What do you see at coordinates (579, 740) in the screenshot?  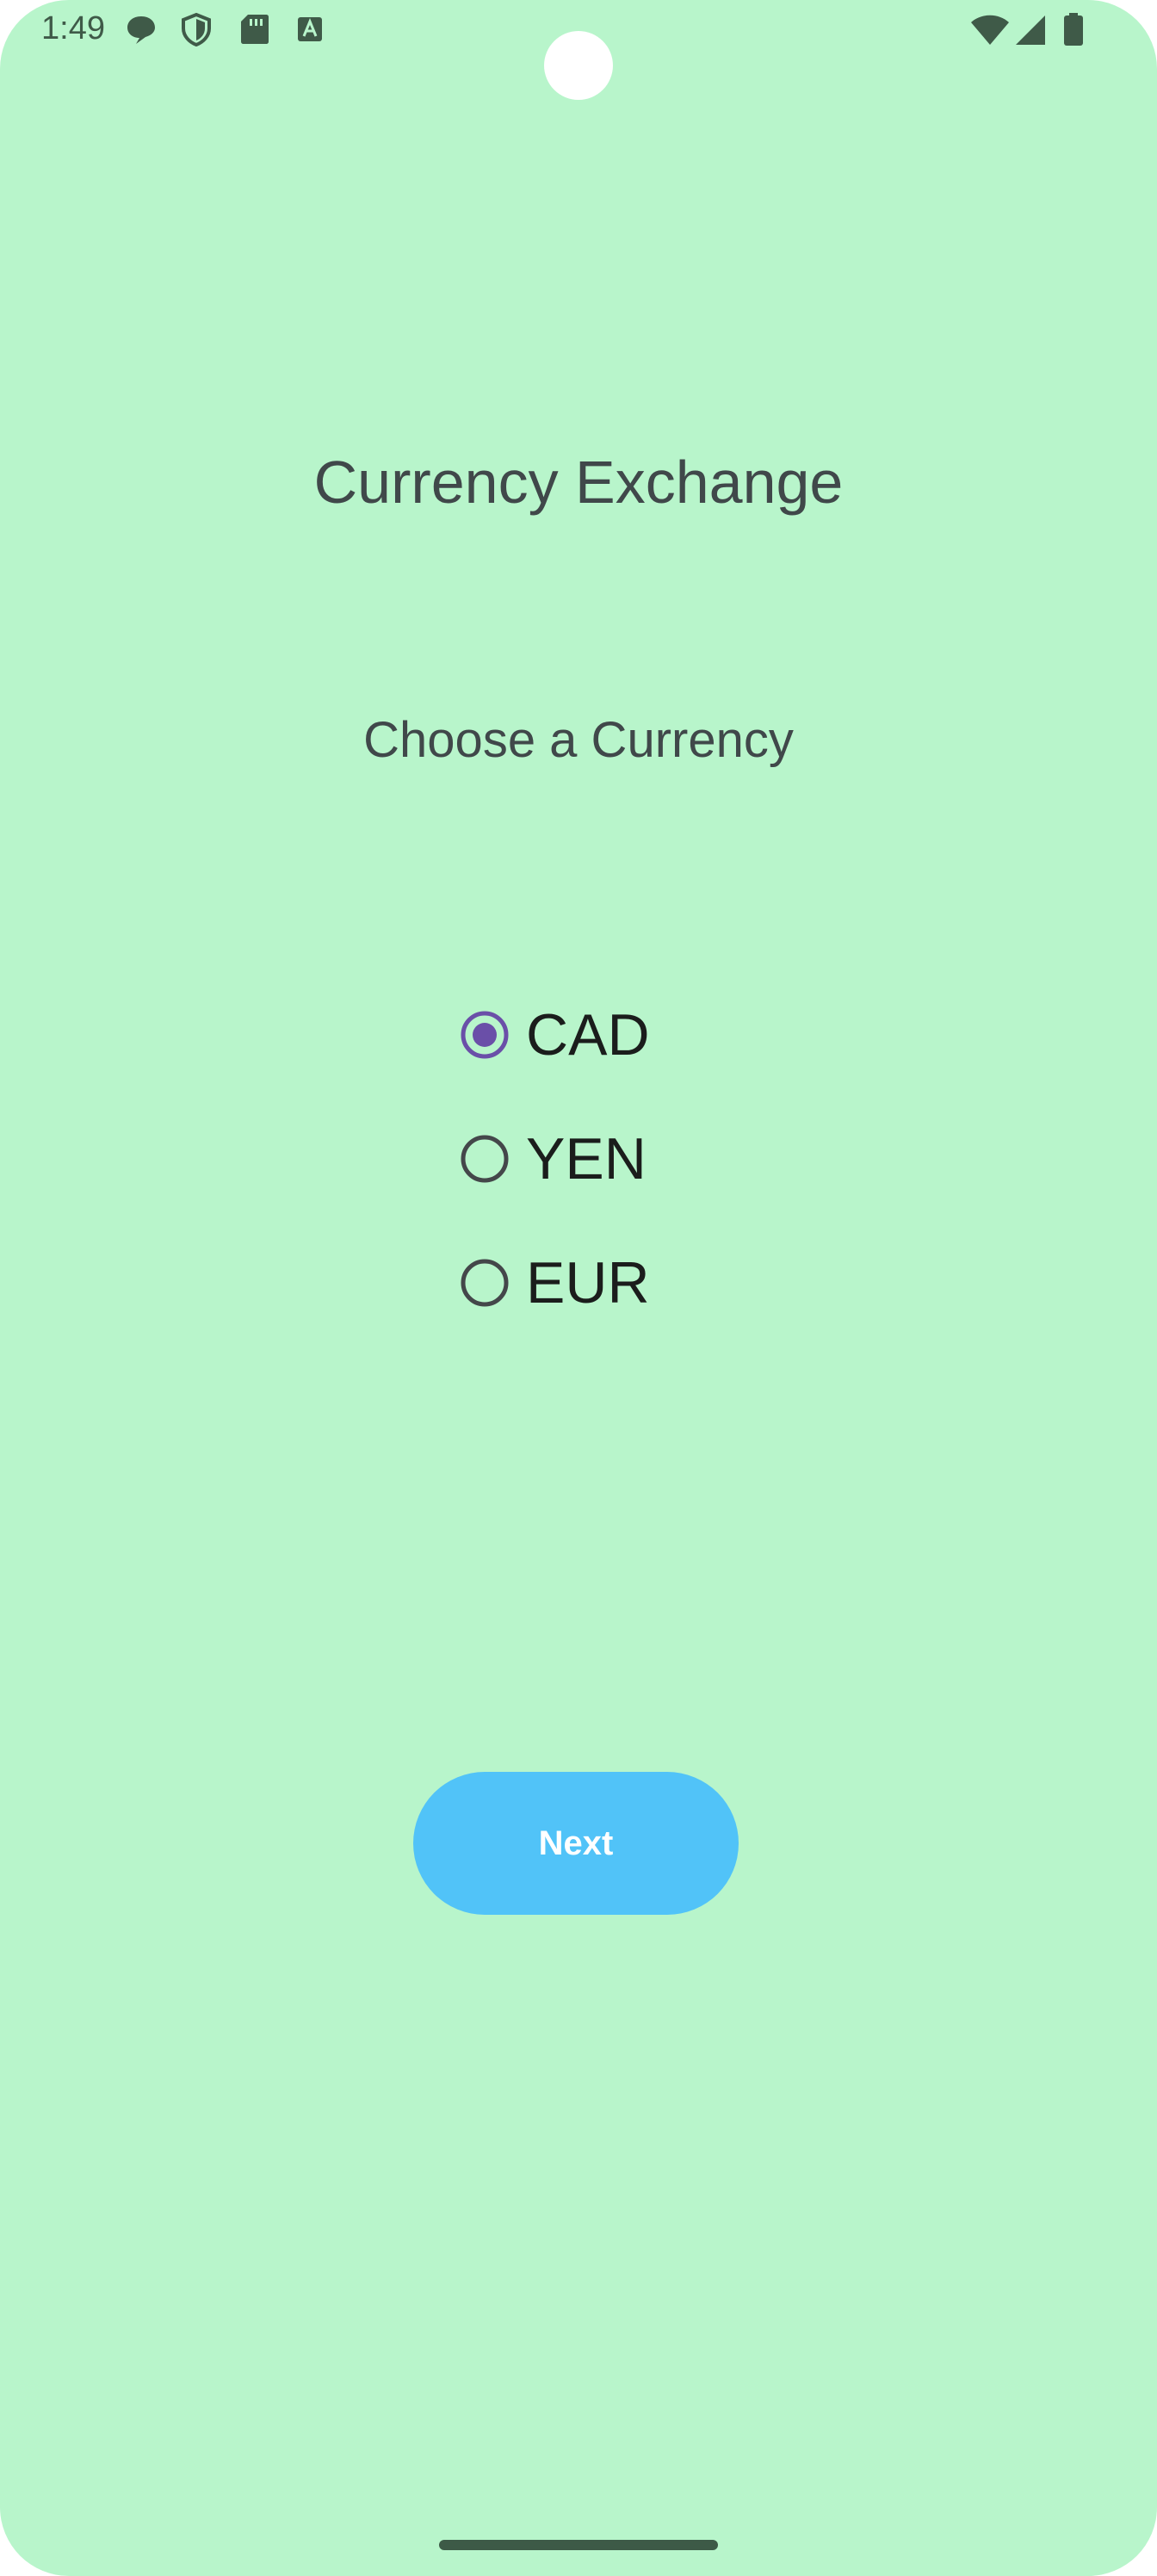 I see `page-subtitle: Choose a Currency` at bounding box center [579, 740].